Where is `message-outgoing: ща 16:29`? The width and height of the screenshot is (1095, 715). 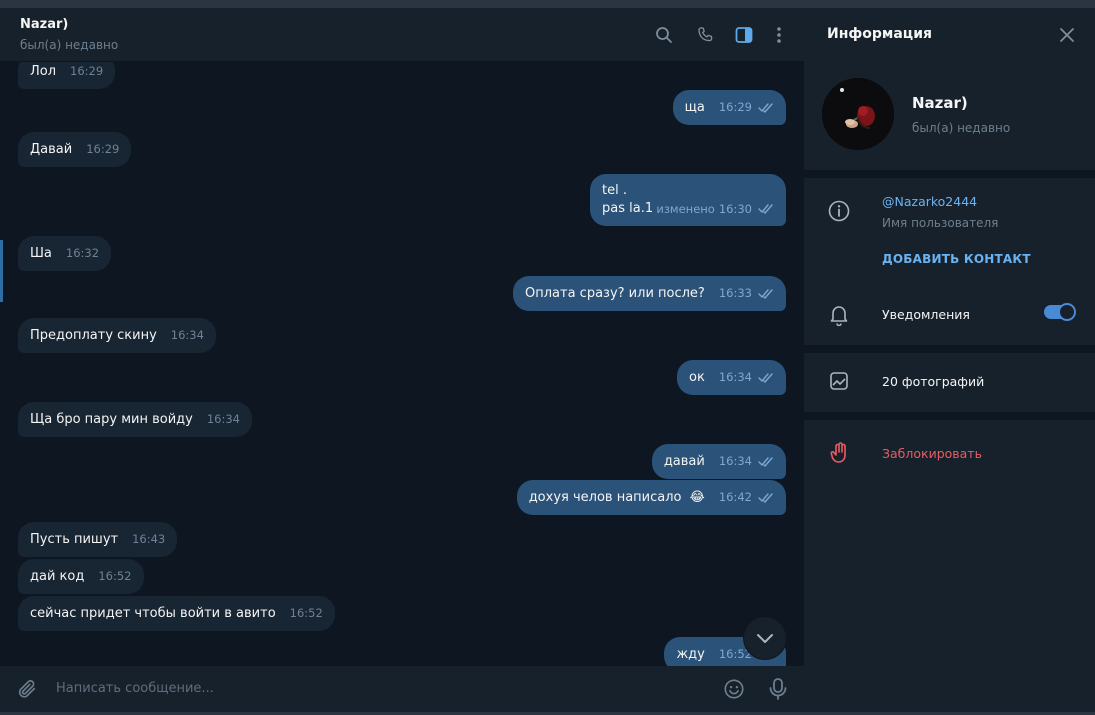
message-outgoing: ща 16:29 is located at coordinates (729, 107).